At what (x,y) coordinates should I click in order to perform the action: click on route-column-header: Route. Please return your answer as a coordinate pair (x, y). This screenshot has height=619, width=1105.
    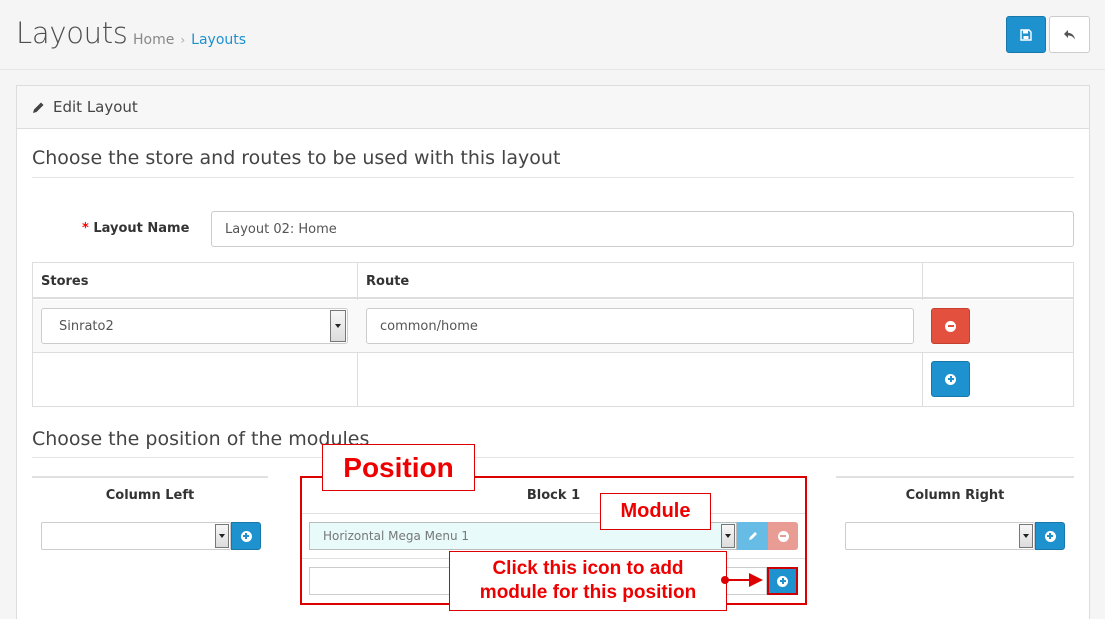
    Looking at the image, I should click on (388, 281).